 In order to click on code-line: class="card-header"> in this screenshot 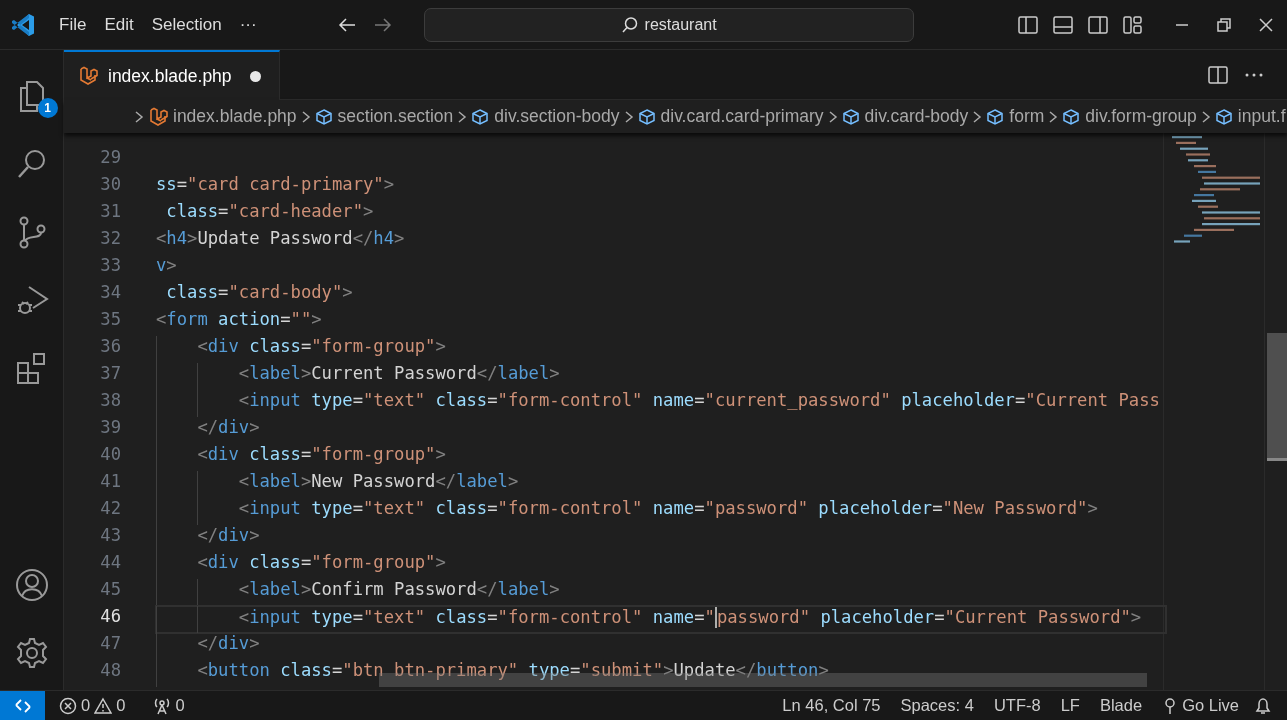, I will do `click(270, 212)`.